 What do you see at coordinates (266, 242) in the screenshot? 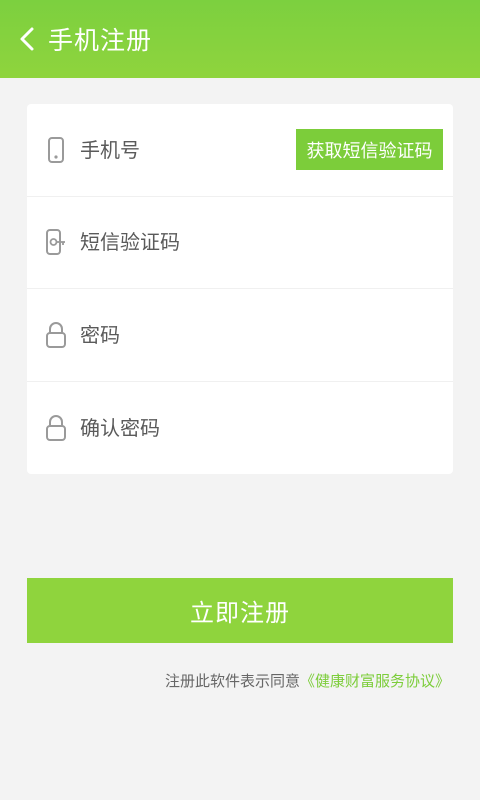
I see `sms-code-input` at bounding box center [266, 242].